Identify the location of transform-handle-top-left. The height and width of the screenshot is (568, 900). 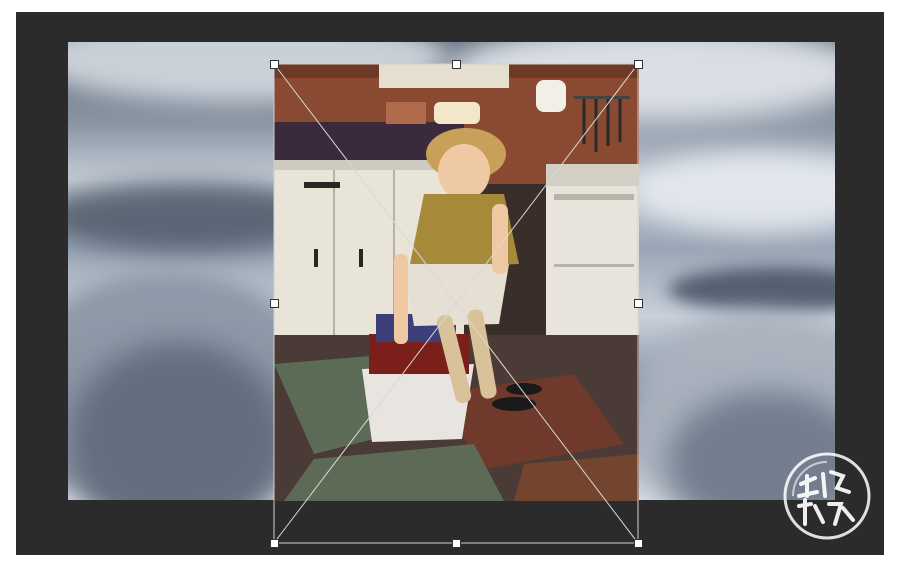
(274, 64).